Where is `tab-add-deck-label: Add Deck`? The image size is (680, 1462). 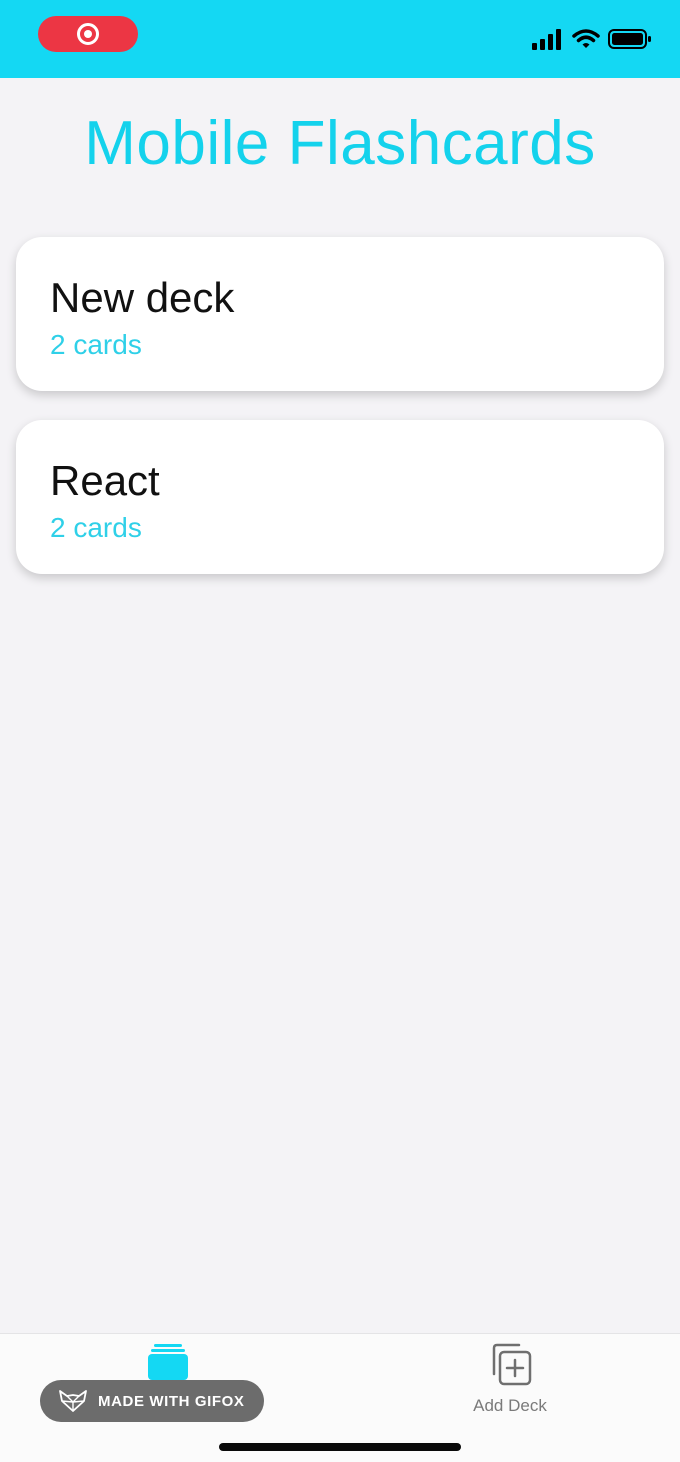
tab-add-deck-label: Add Deck is located at coordinates (510, 1405).